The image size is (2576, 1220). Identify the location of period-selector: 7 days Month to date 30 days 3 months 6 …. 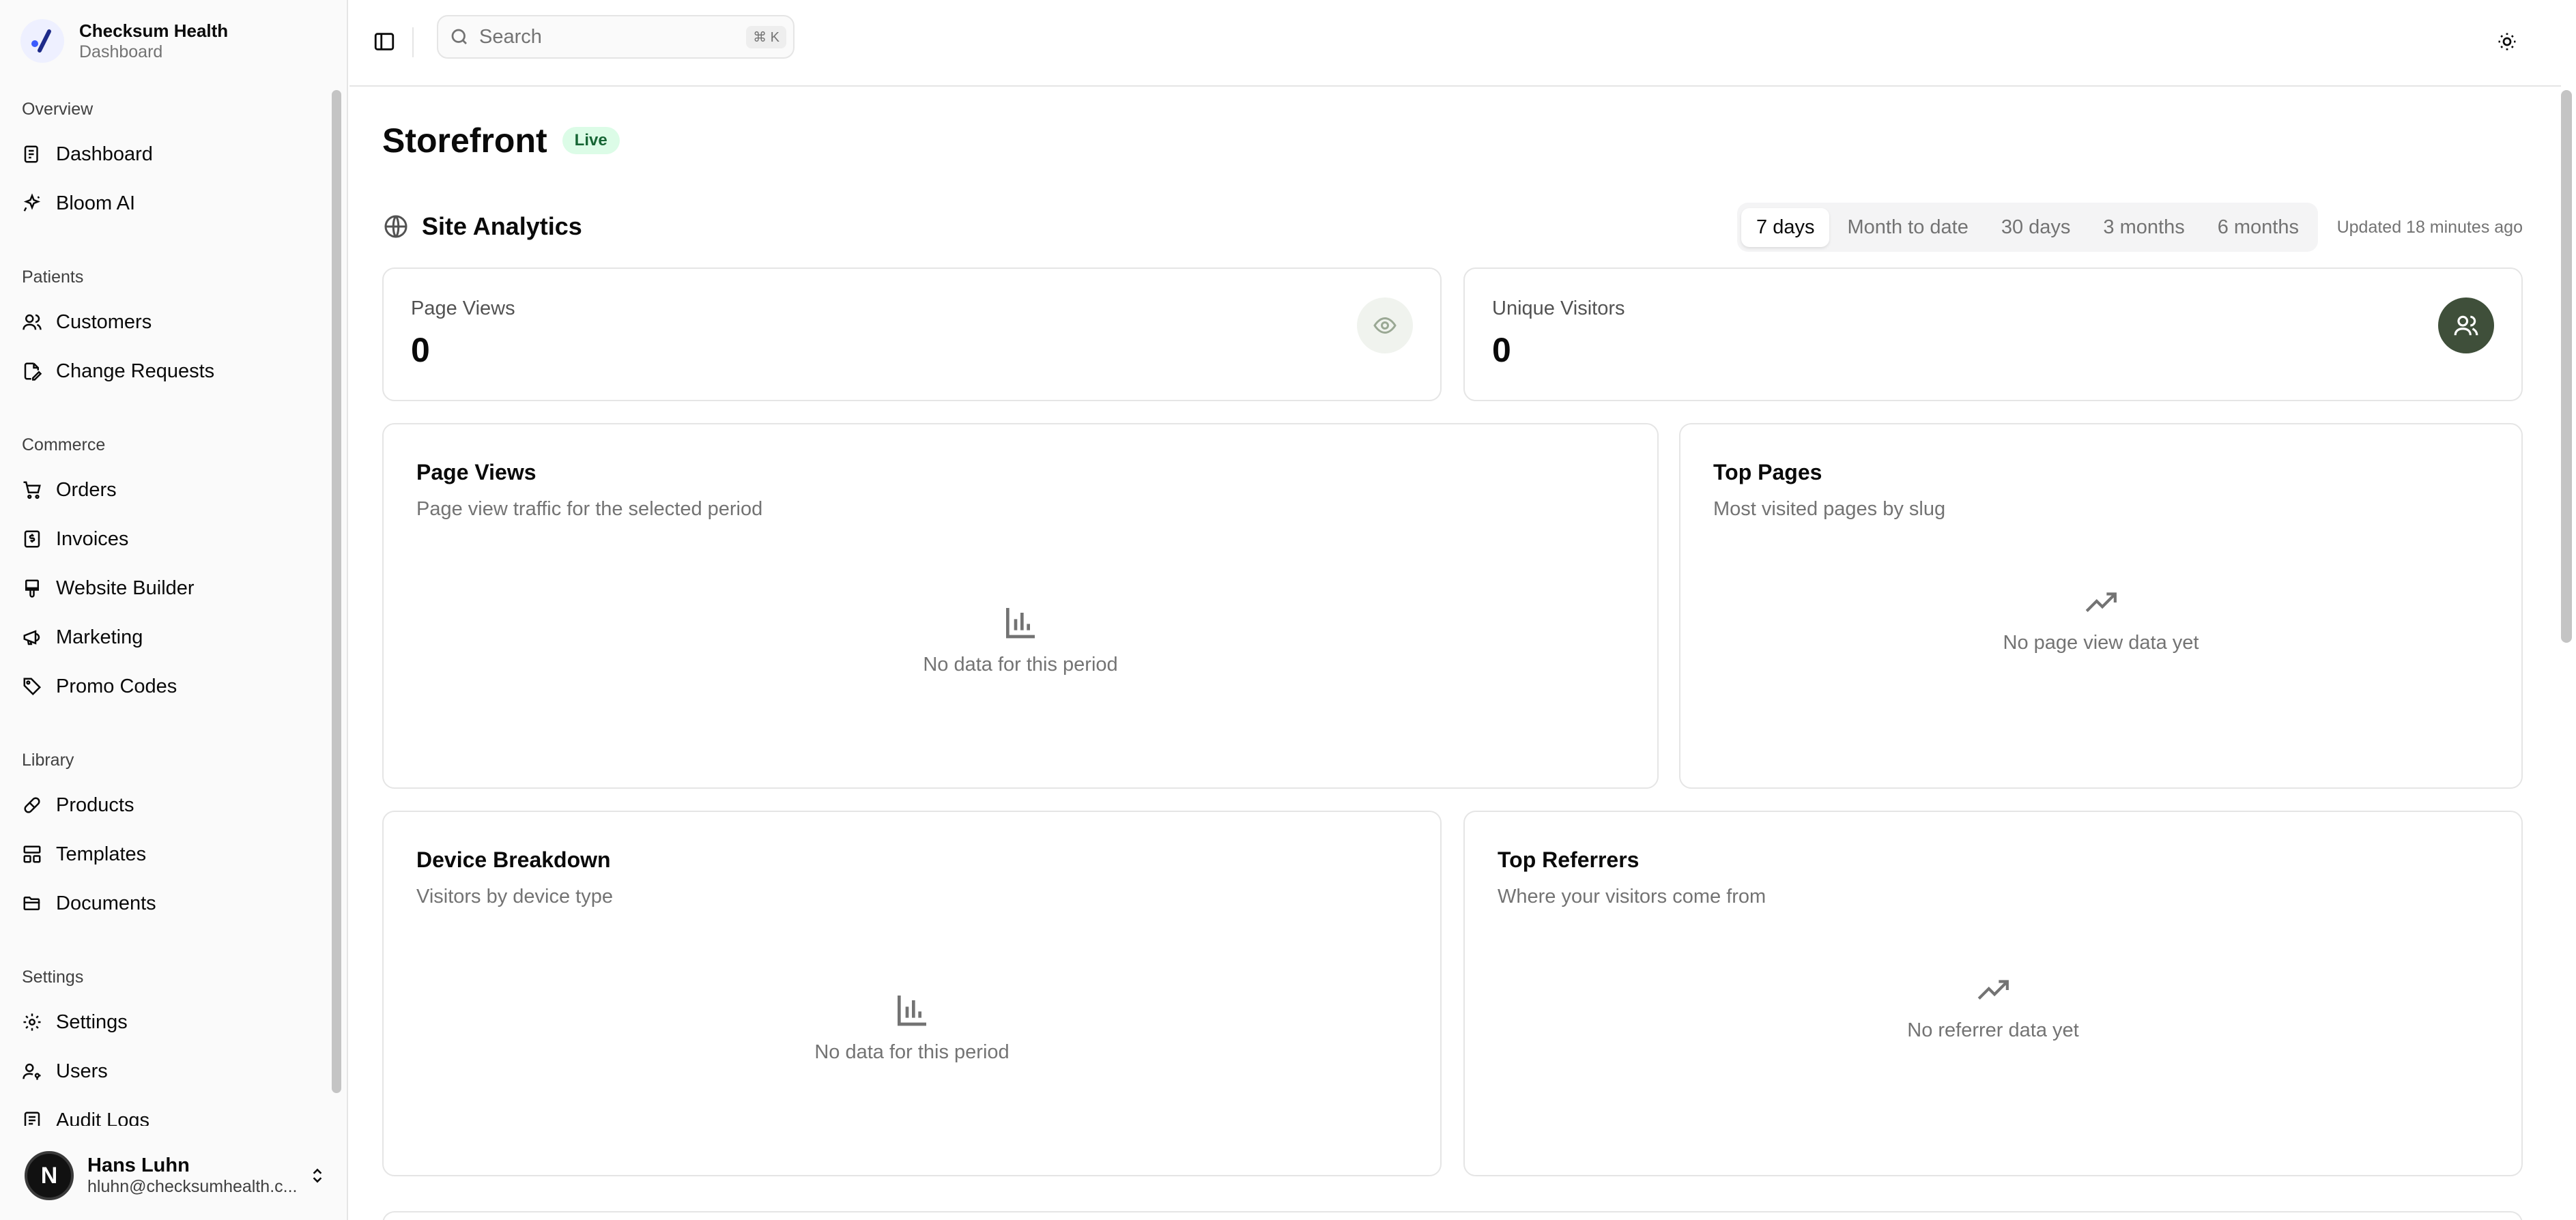
(2027, 227).